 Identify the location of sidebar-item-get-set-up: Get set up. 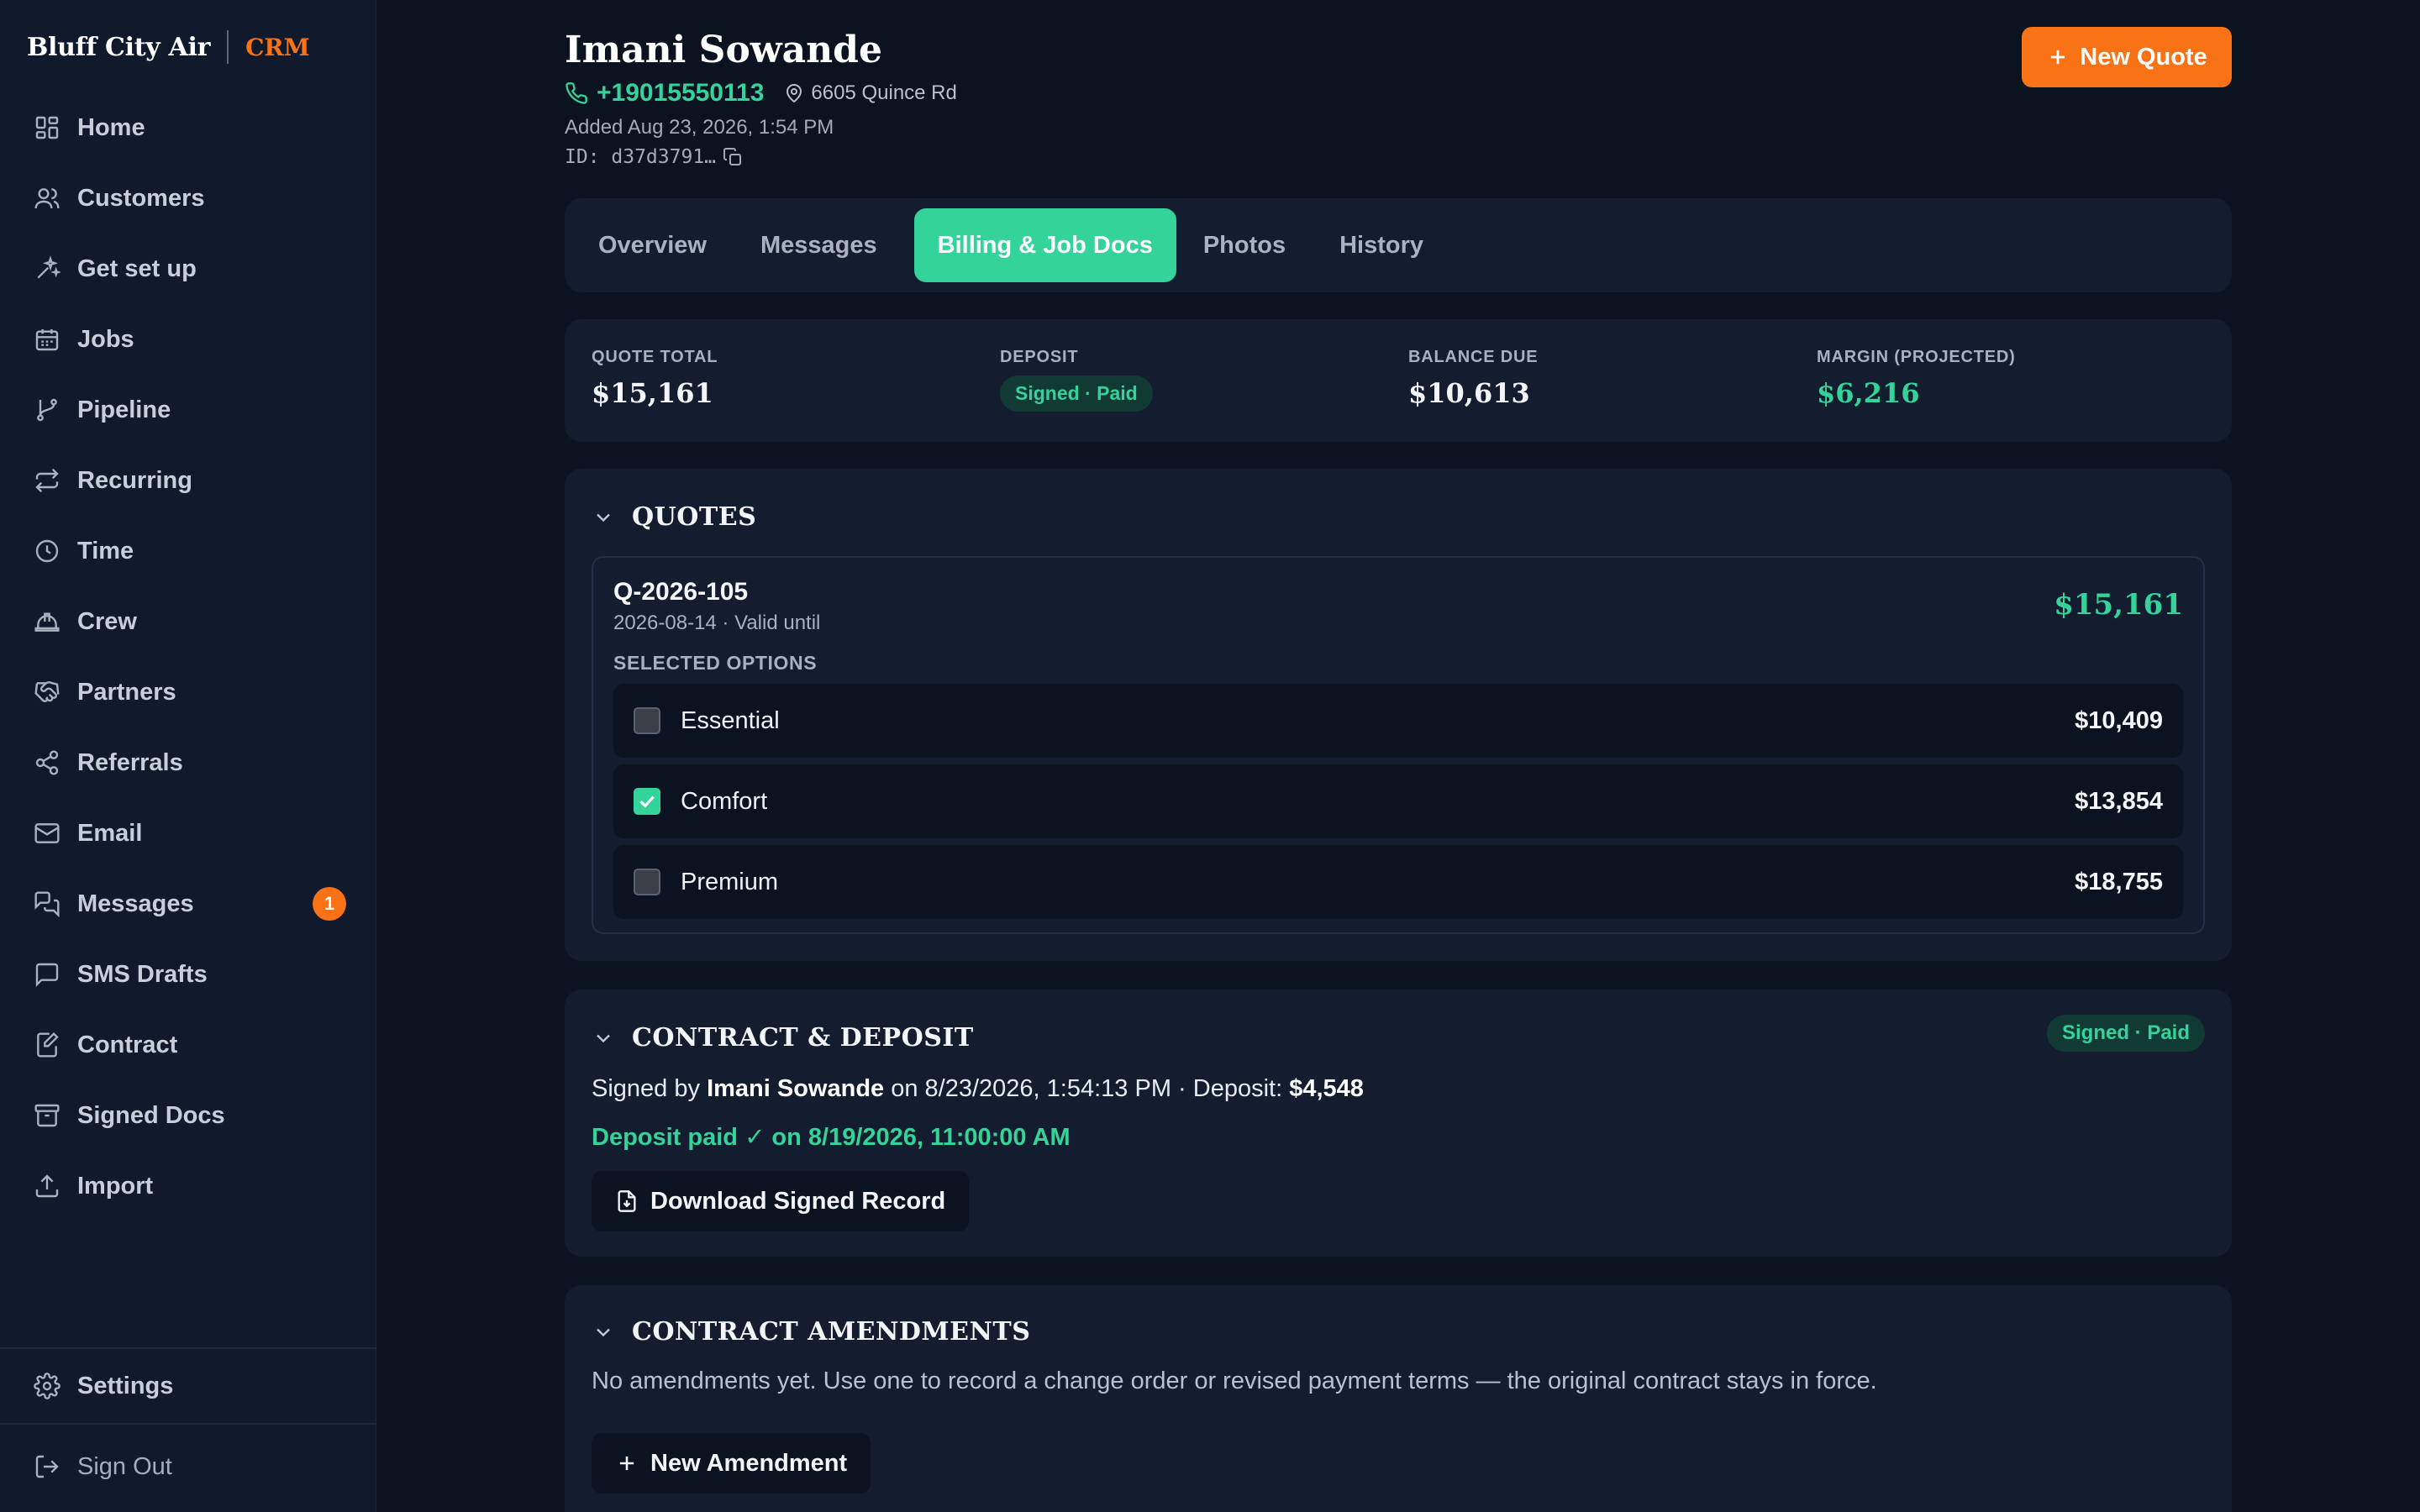
(188, 269).